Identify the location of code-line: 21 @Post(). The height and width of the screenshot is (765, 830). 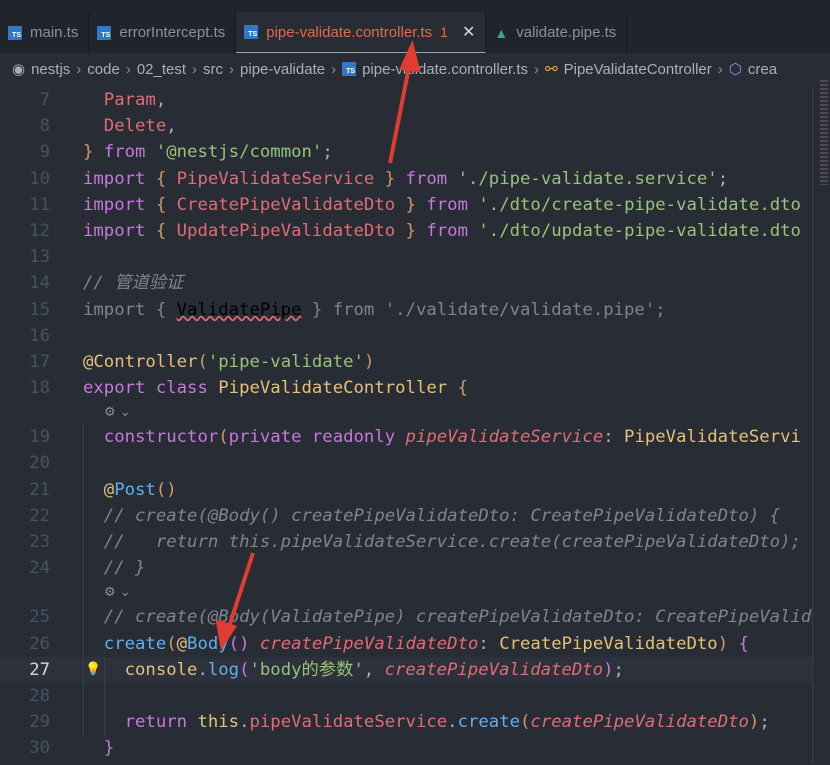
(406, 490).